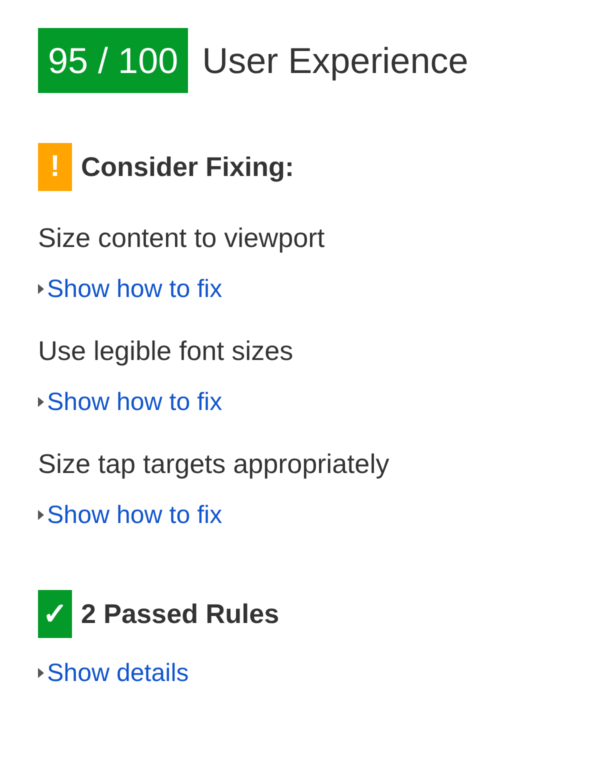 The image size is (598, 760). I want to click on rule-name: Size content to viewport, so click(182, 238).